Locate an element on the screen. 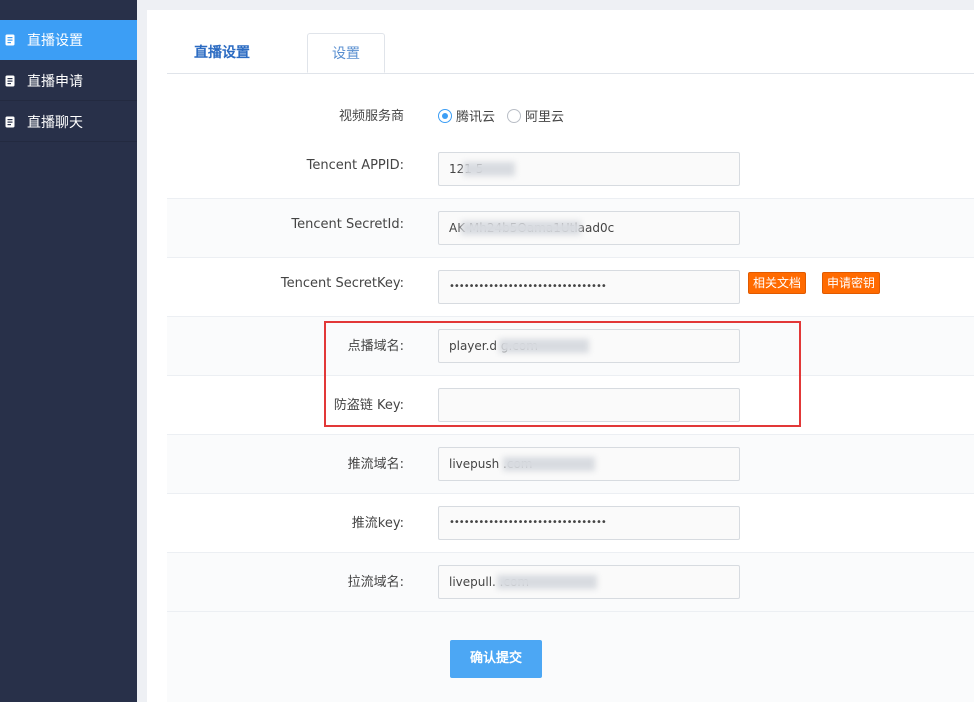  form-row-provider: 视频服务商 腾讯云 阿里云 is located at coordinates (570, 117).